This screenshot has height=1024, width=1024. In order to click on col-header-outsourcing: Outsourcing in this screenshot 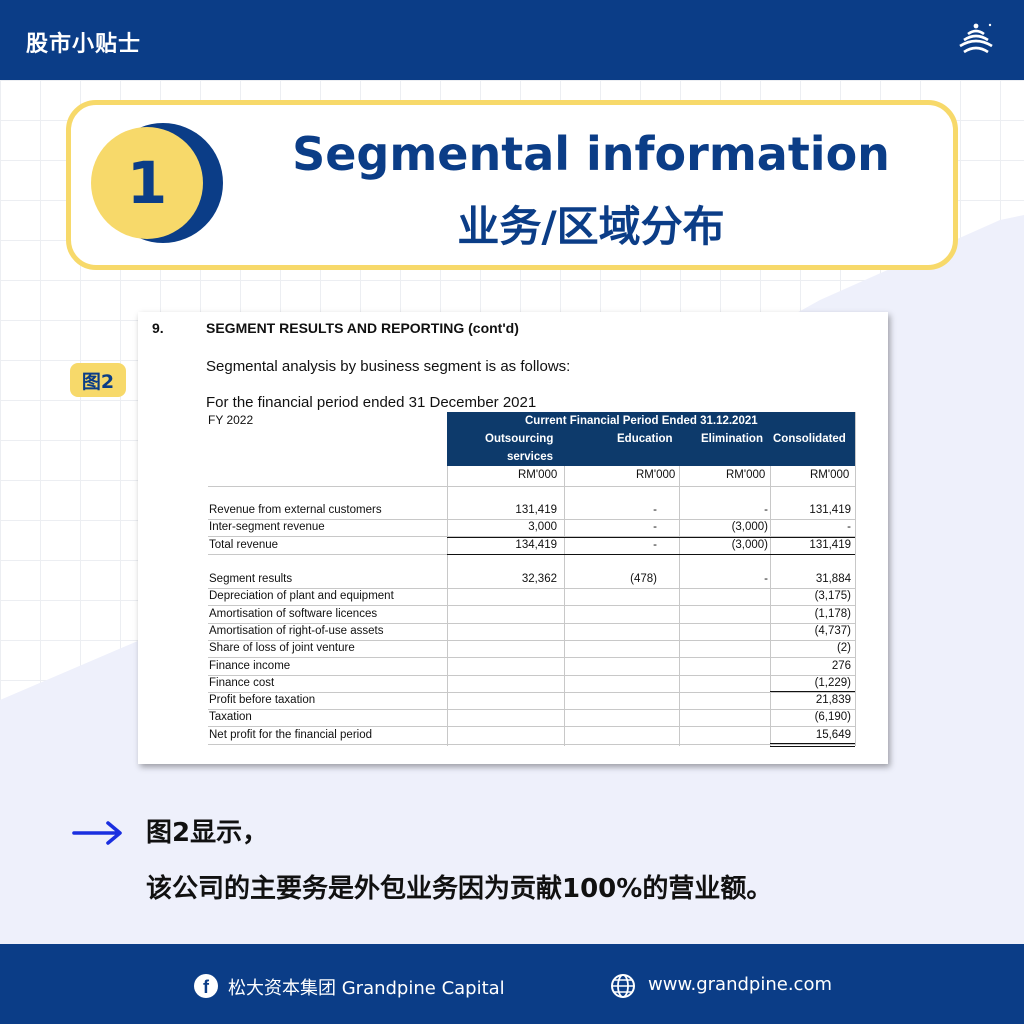, I will do `click(519, 439)`.